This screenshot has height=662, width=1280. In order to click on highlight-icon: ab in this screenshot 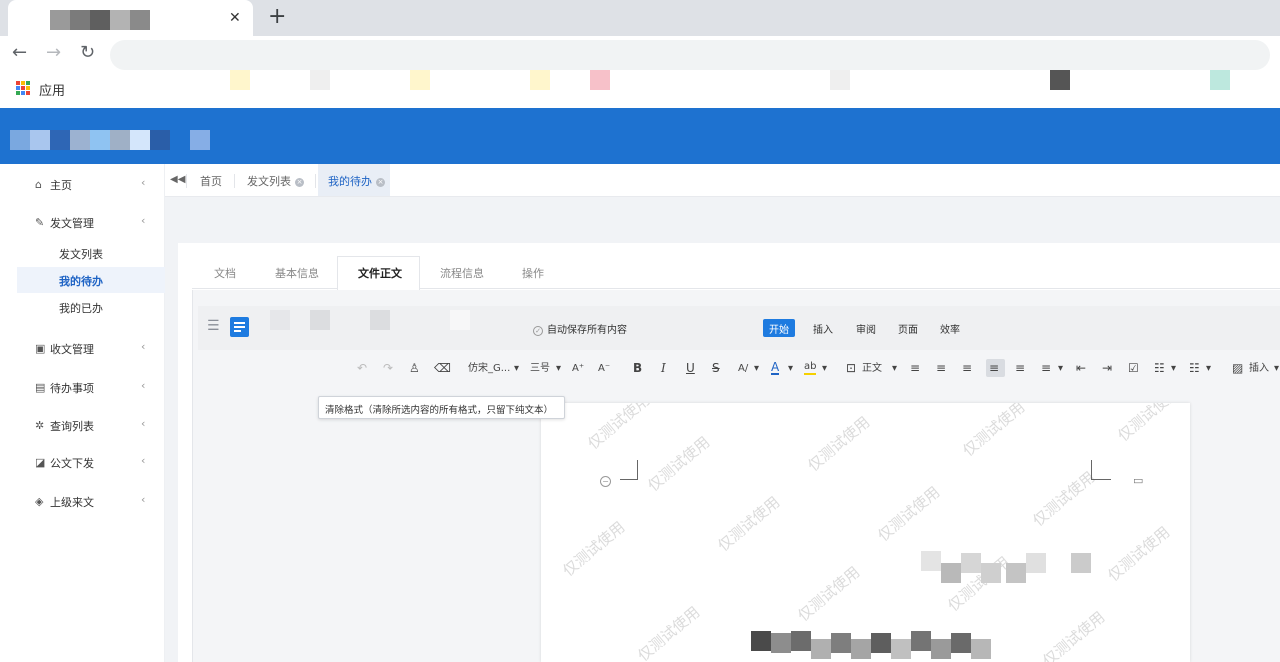, I will do `click(810, 368)`.